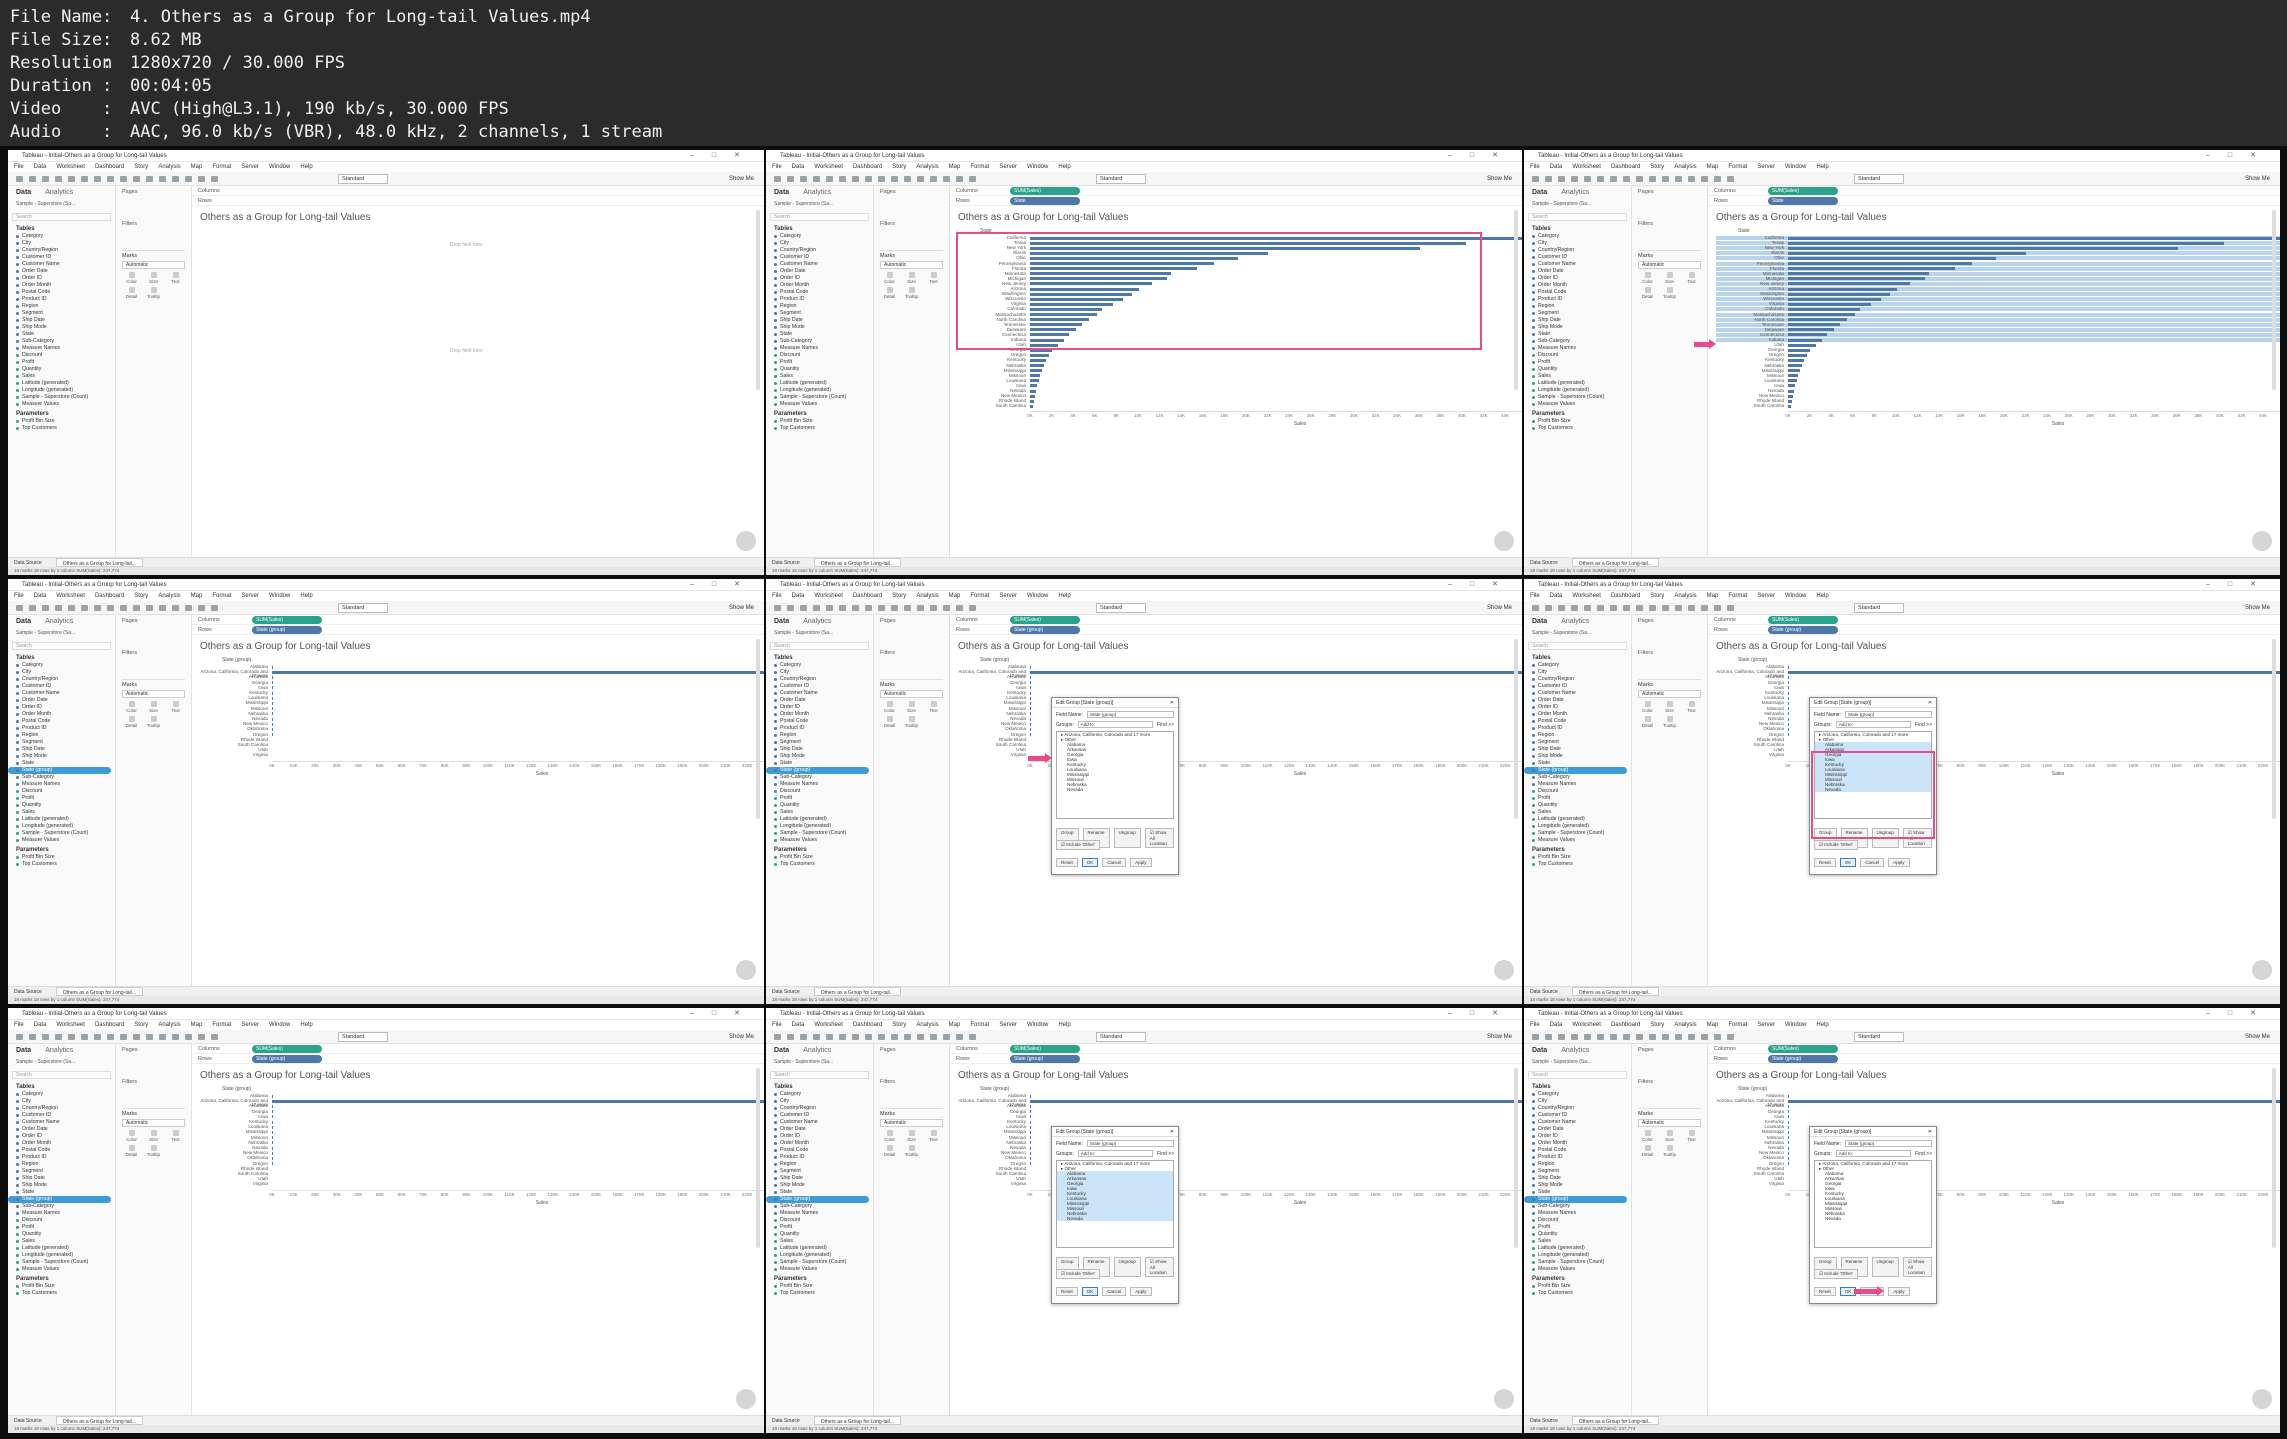 This screenshot has width=2287, height=1439. Describe the element at coordinates (61, 1269) in the screenshot. I see `field-item: Measure Values` at that location.